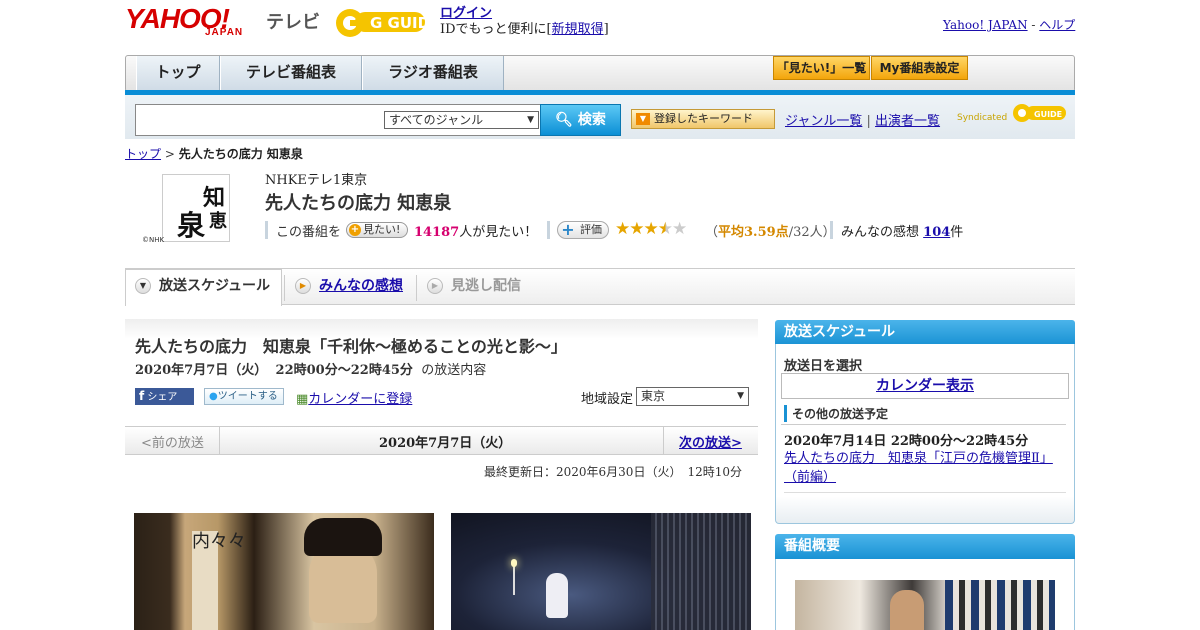 This screenshot has width=1200, height=630. I want to click on registered-keyword-button: ▼ 登録したキーワード, so click(703, 119).